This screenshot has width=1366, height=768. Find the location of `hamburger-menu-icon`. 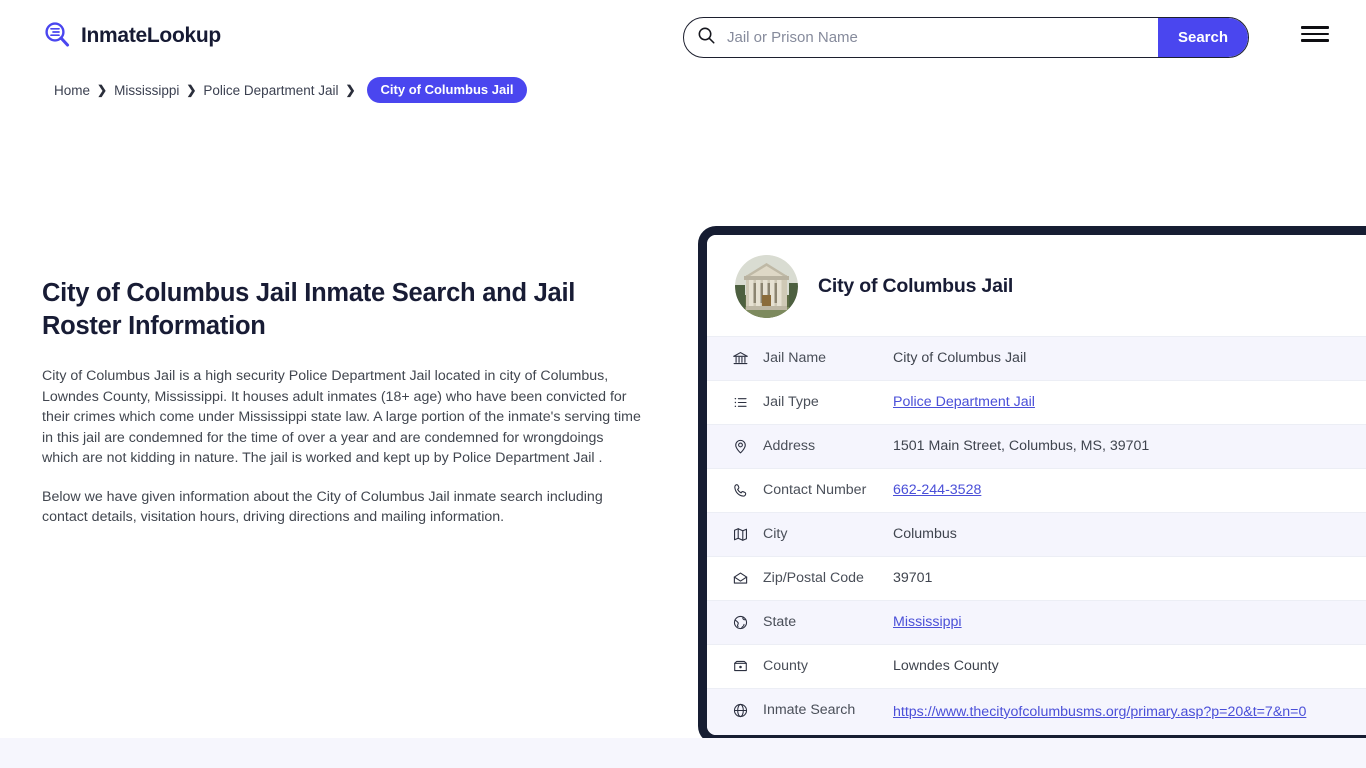

hamburger-menu-icon is located at coordinates (1315, 34).